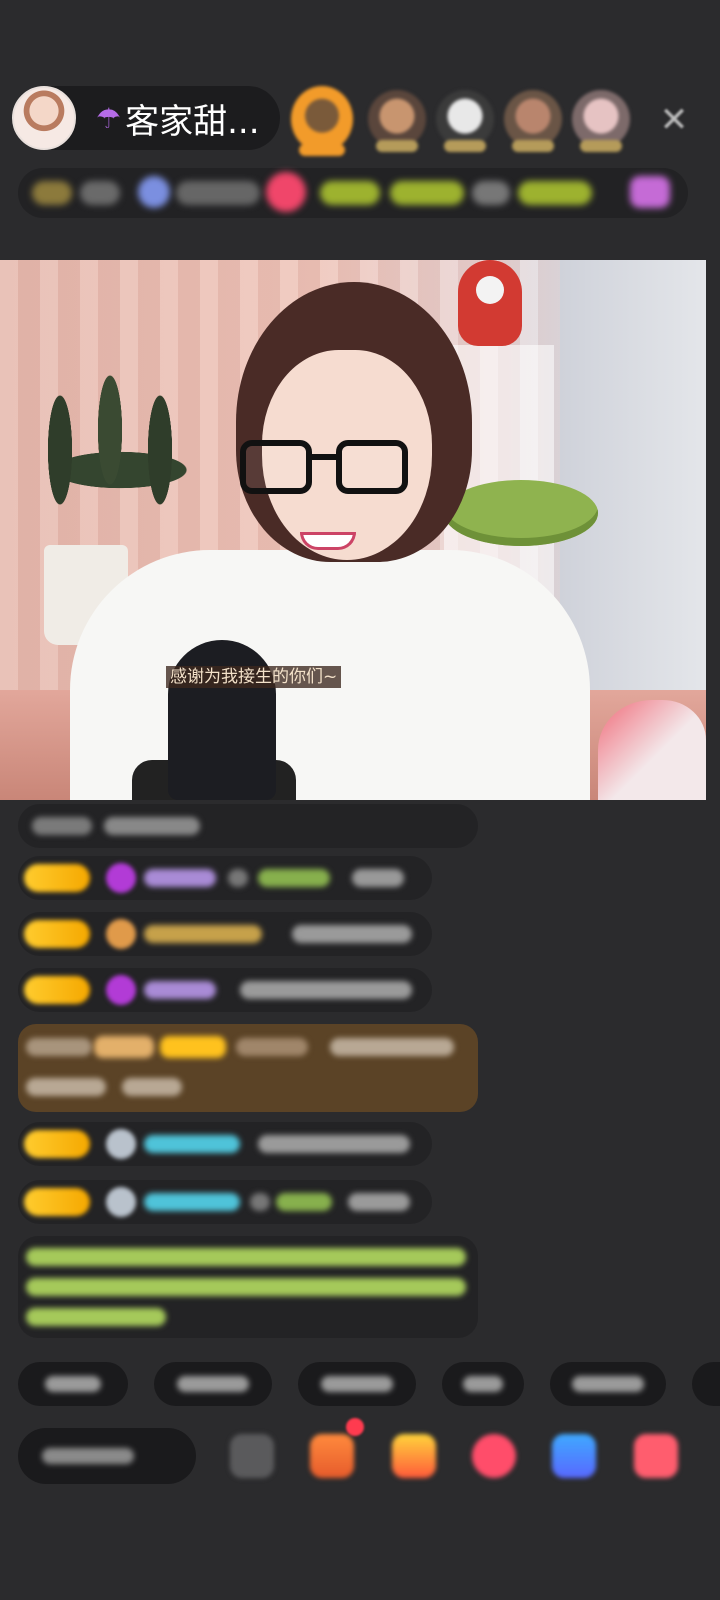 The image size is (720, 1600). I want to click on game-icon, so click(574, 1456).